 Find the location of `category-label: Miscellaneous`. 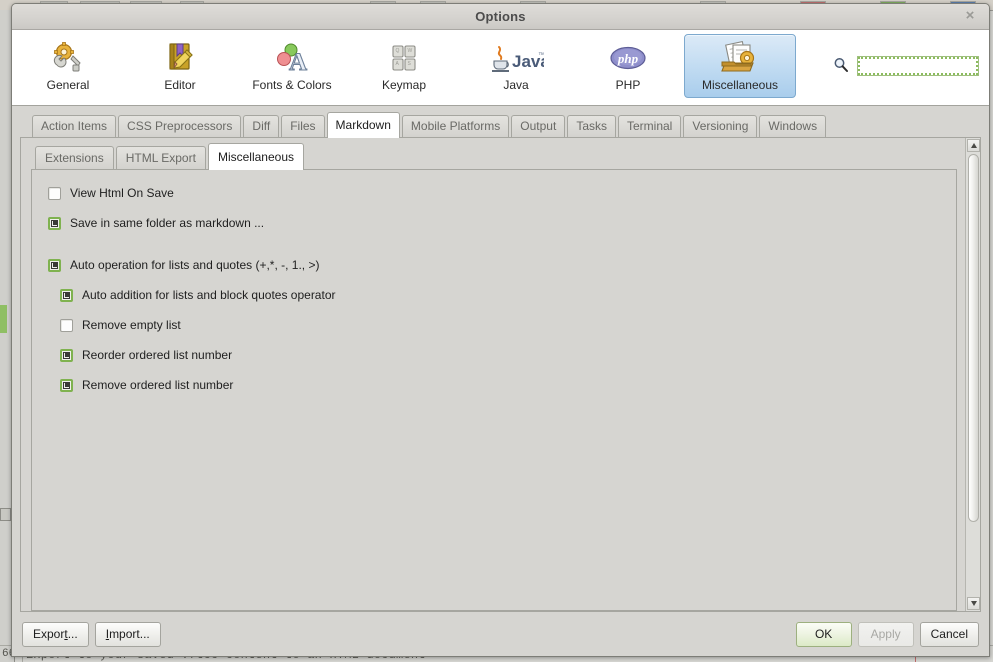

category-label: Miscellaneous is located at coordinates (740, 85).